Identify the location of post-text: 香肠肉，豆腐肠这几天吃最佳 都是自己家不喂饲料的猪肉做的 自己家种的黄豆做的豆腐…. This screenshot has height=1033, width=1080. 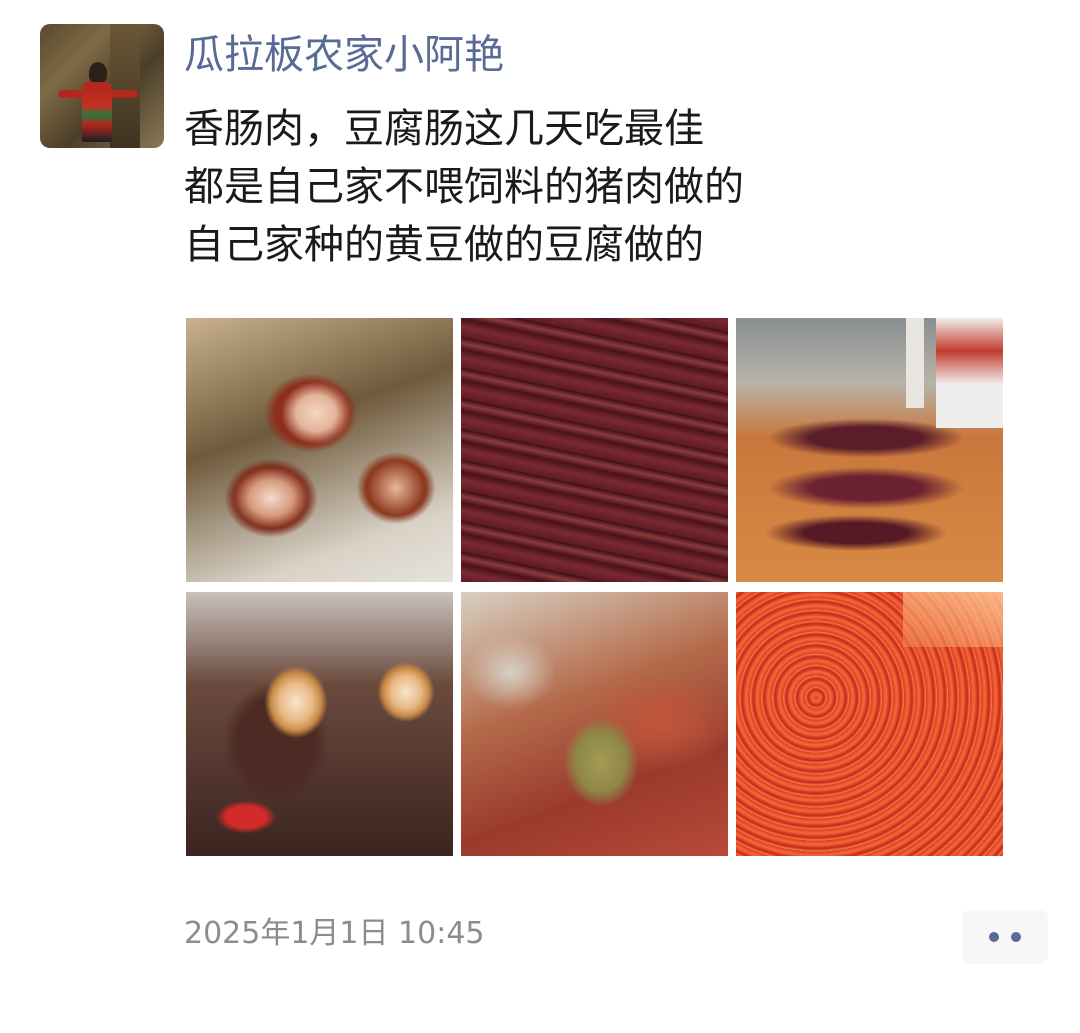
(464, 187).